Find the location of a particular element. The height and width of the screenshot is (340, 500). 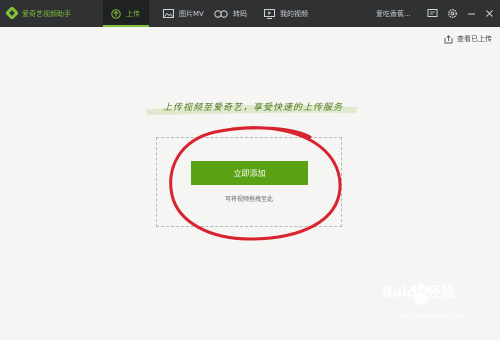

minimize-icon is located at coordinates (471, 13).